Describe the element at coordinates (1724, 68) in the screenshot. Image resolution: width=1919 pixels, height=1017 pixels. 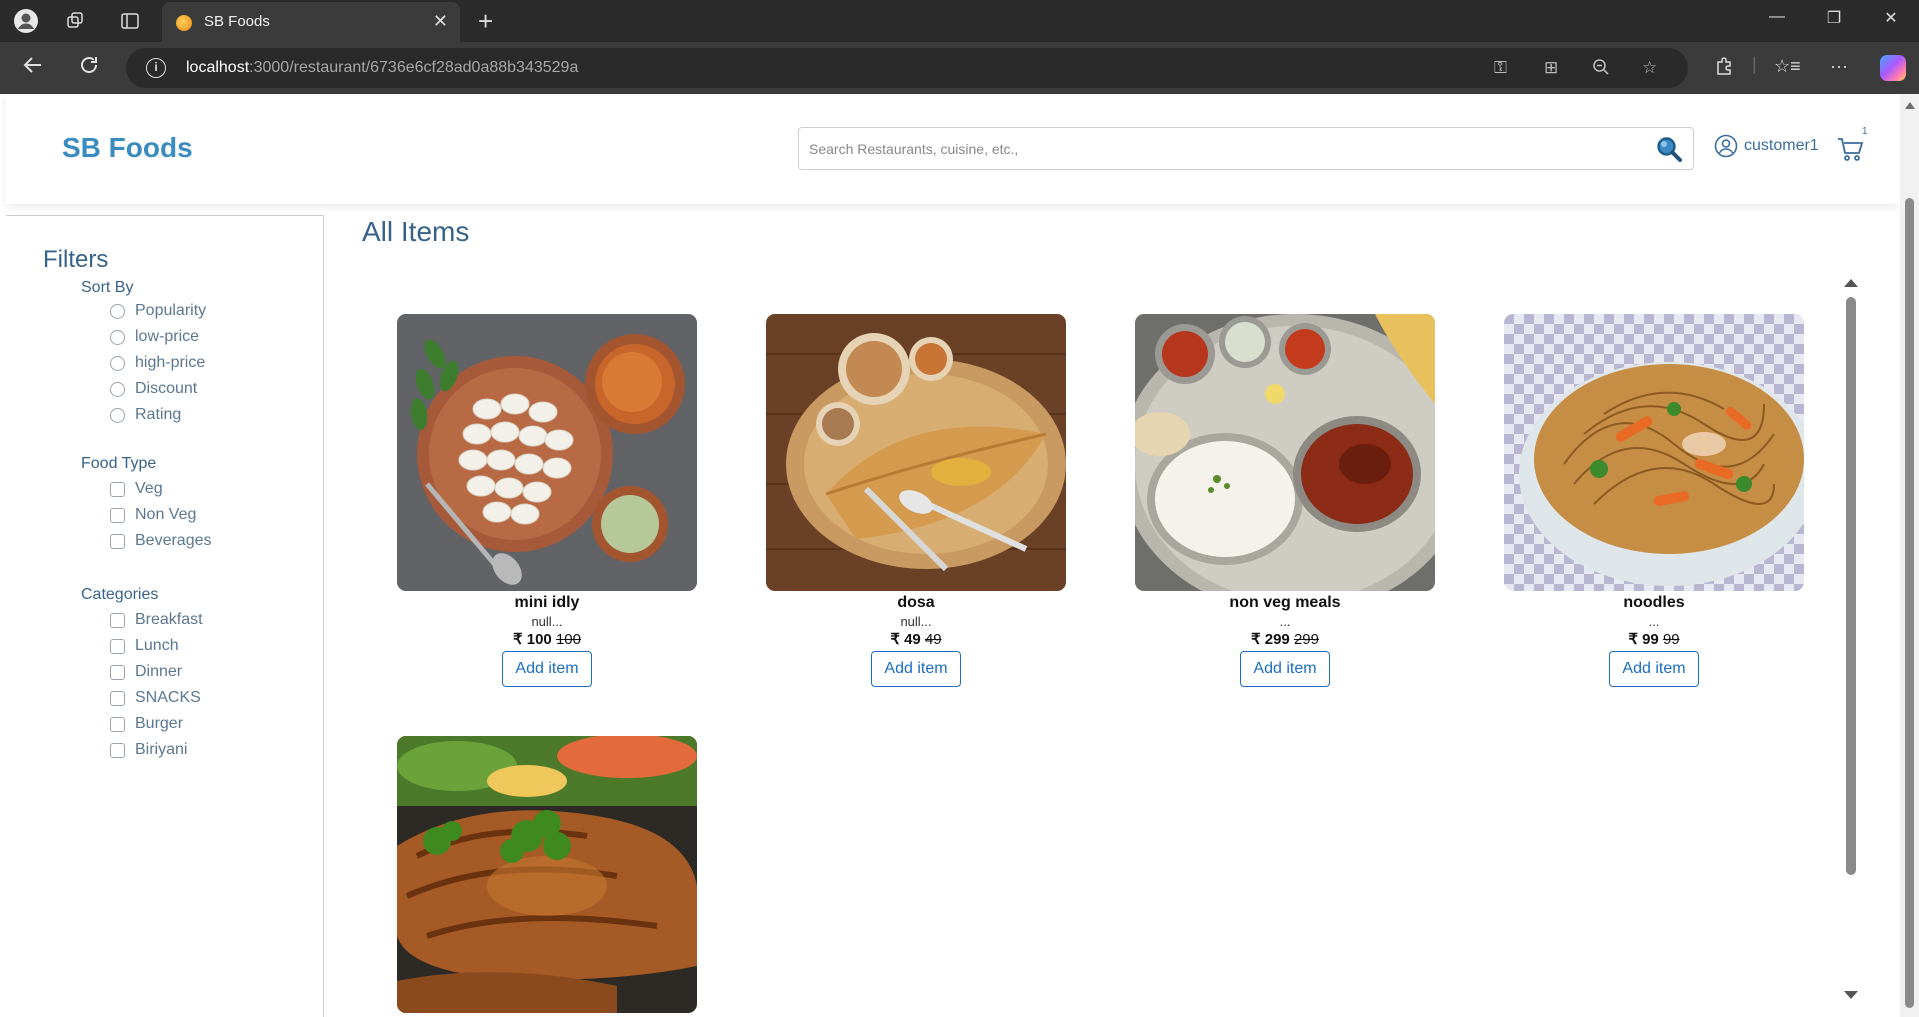
I see `extensions-icon` at that location.